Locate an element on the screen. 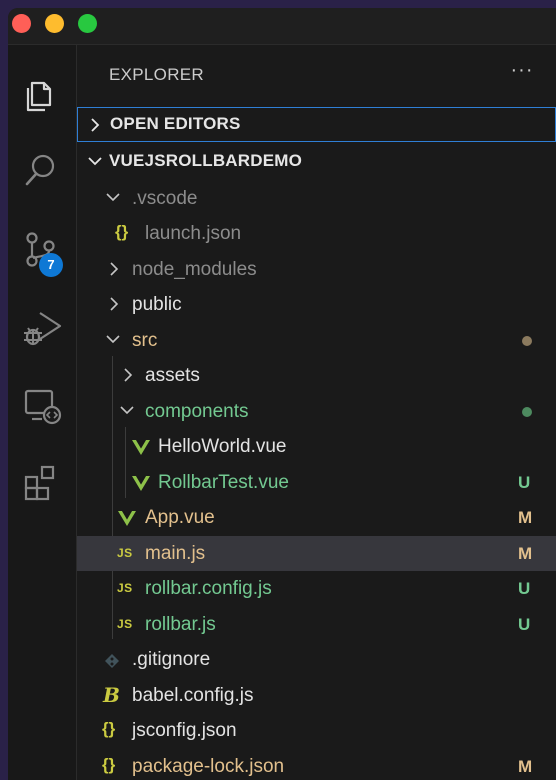 The image size is (556, 780). tree-item-label: RollbarTest.vue is located at coordinates (223, 482).